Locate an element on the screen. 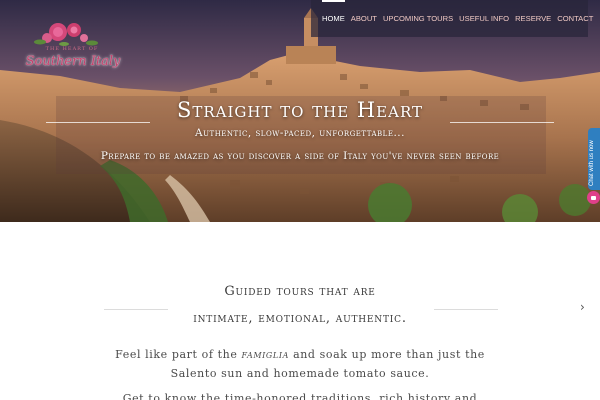  hero-title: Straight to the Heart is located at coordinates (299, 110).